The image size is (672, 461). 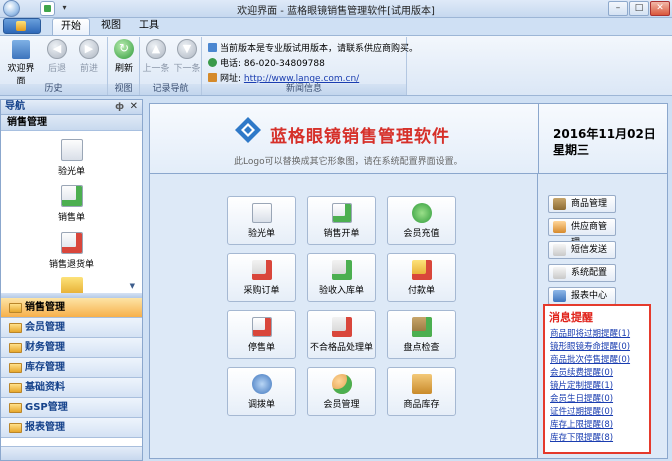 I want to click on msg-batch-stop-sale: 商品批次停售提醒(0), so click(x=590, y=359).